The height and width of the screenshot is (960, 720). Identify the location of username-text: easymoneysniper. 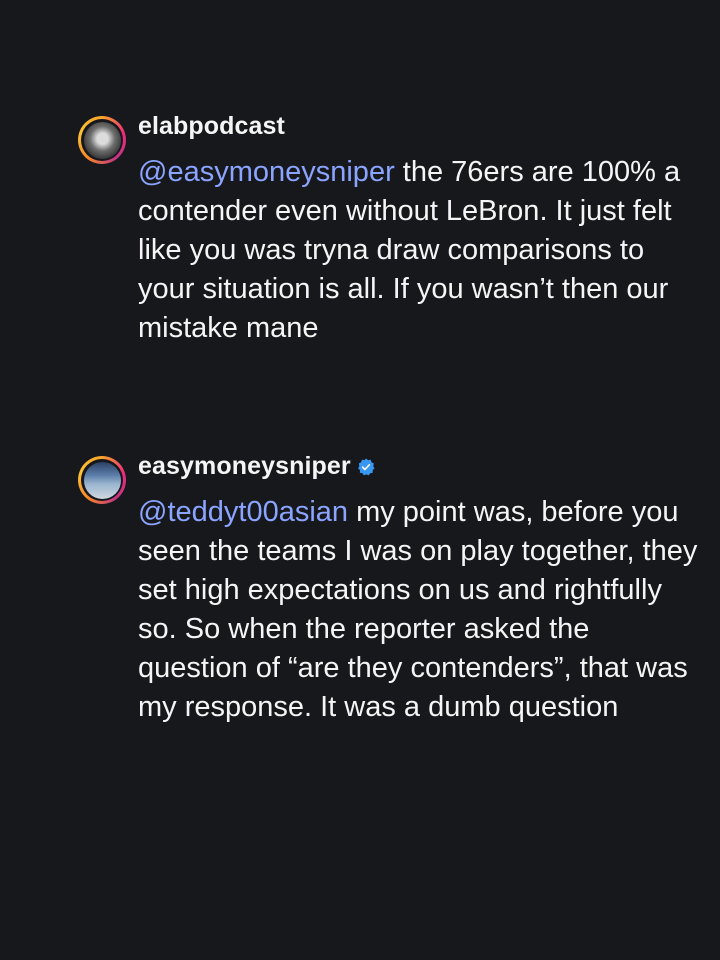
(244, 466).